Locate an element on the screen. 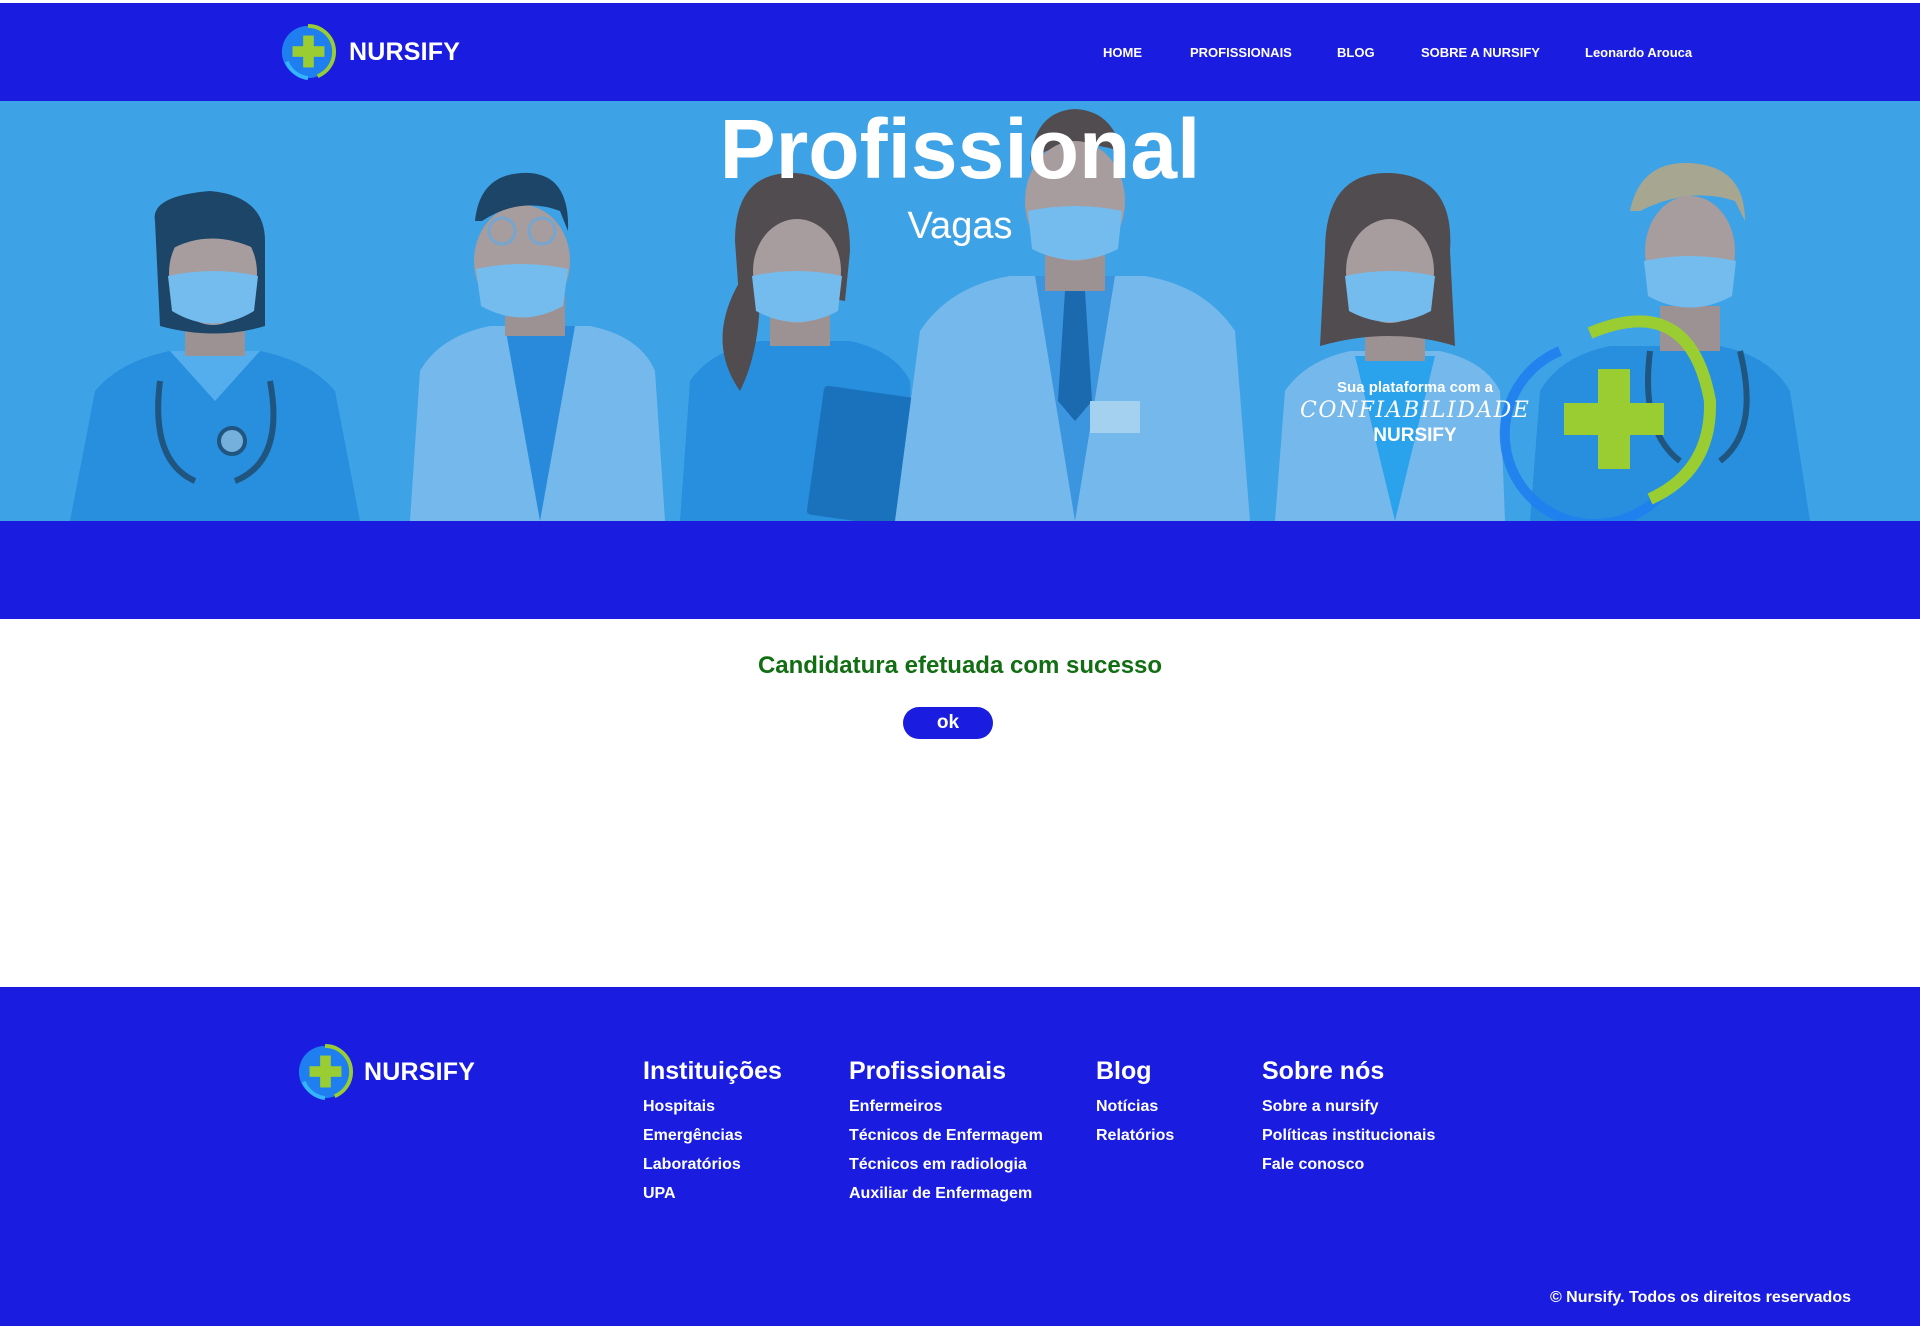 The height and width of the screenshot is (1326, 1920). footer-link-noticias: Notícias is located at coordinates (1135, 1106).